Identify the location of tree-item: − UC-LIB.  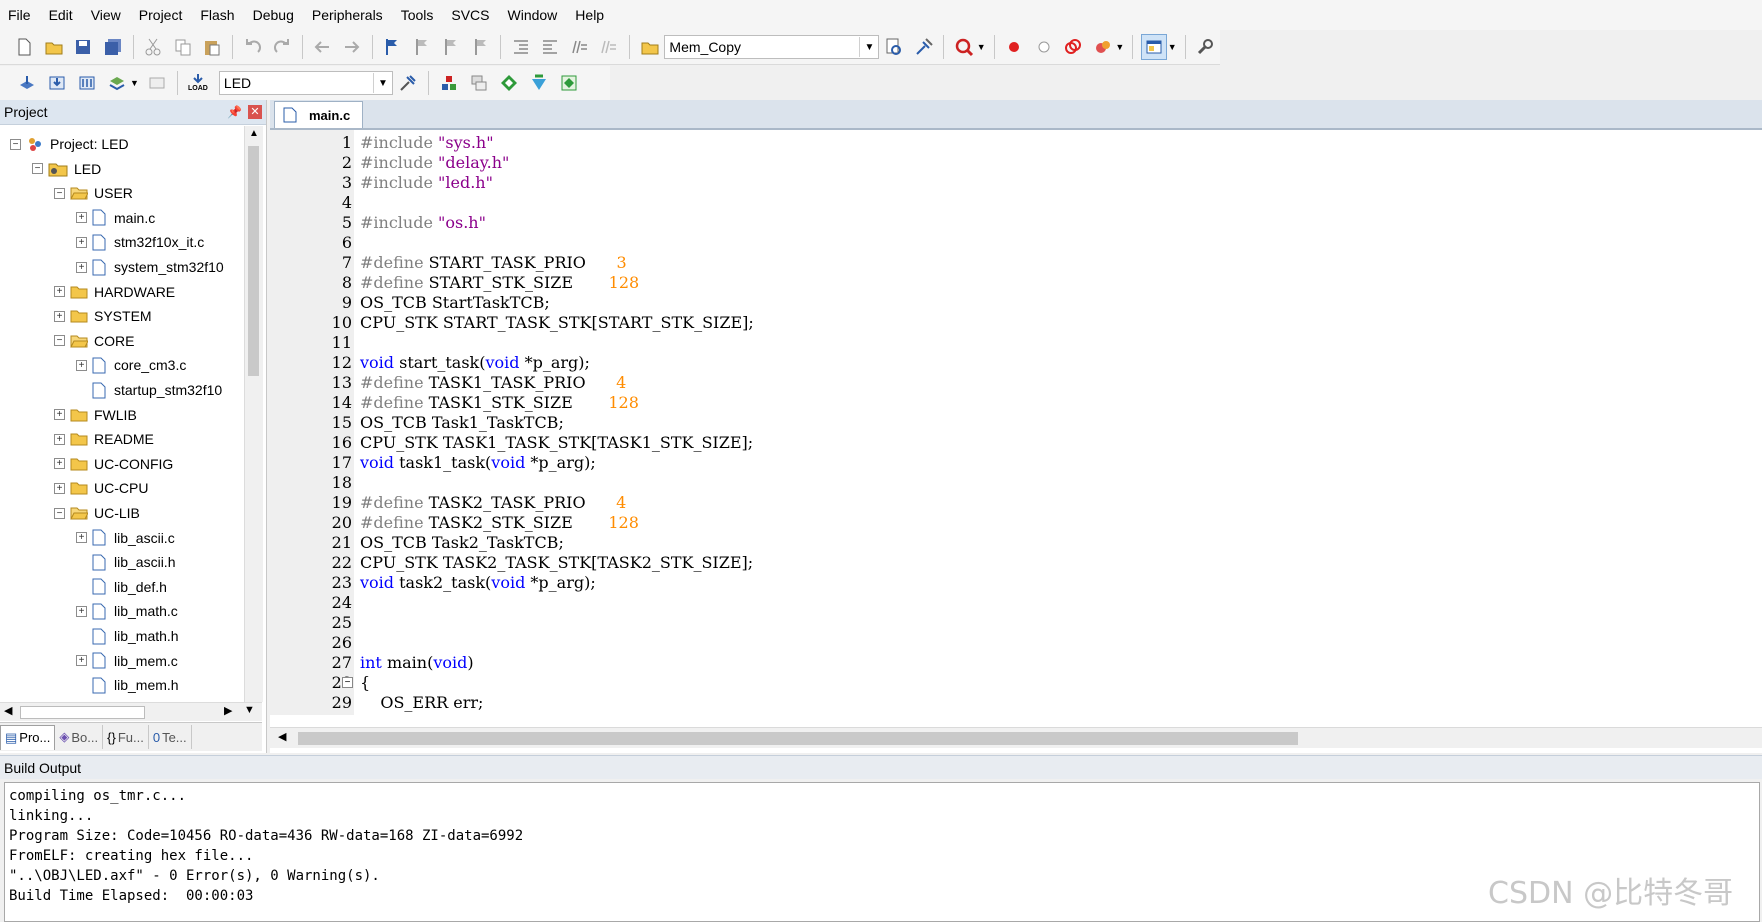
(97, 513).